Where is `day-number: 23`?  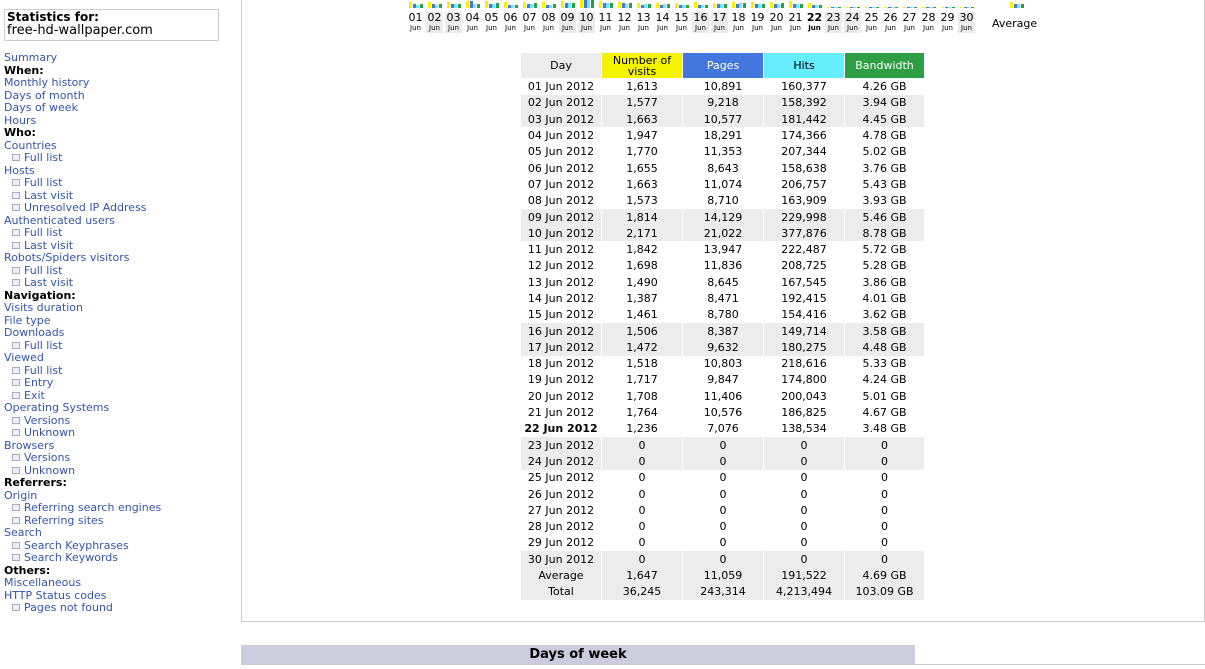 day-number: 23 is located at coordinates (833, 17).